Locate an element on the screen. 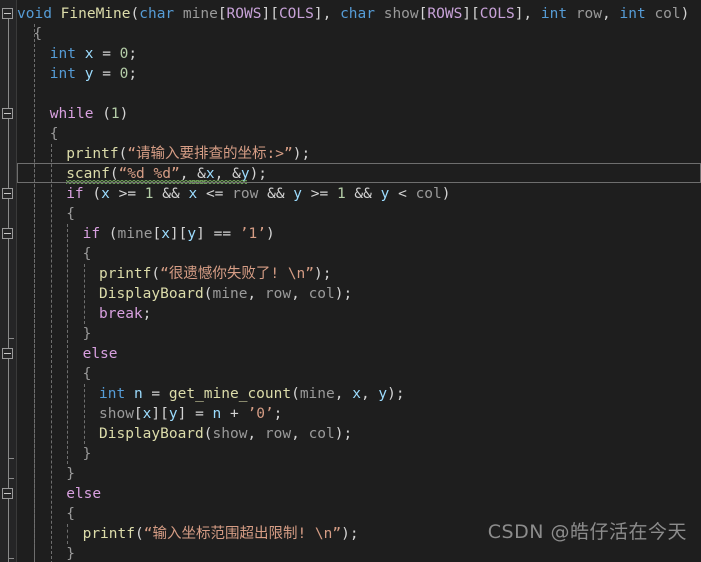 The image size is (701, 562). code-line: int x = 0; is located at coordinates (93, 54).